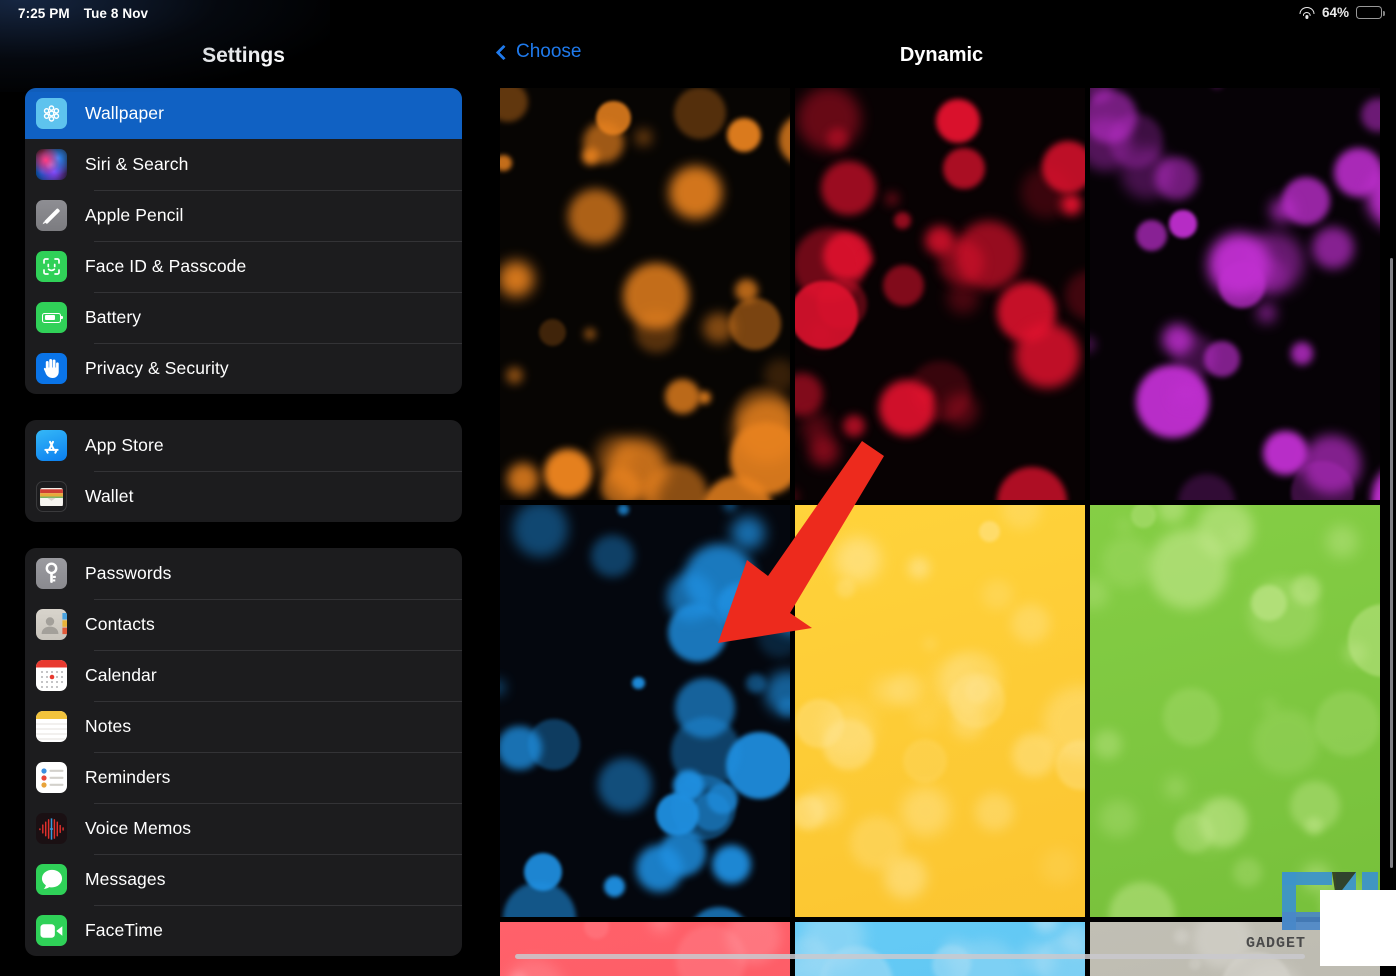  What do you see at coordinates (51, 675) in the screenshot?
I see `calendar-icon` at bounding box center [51, 675].